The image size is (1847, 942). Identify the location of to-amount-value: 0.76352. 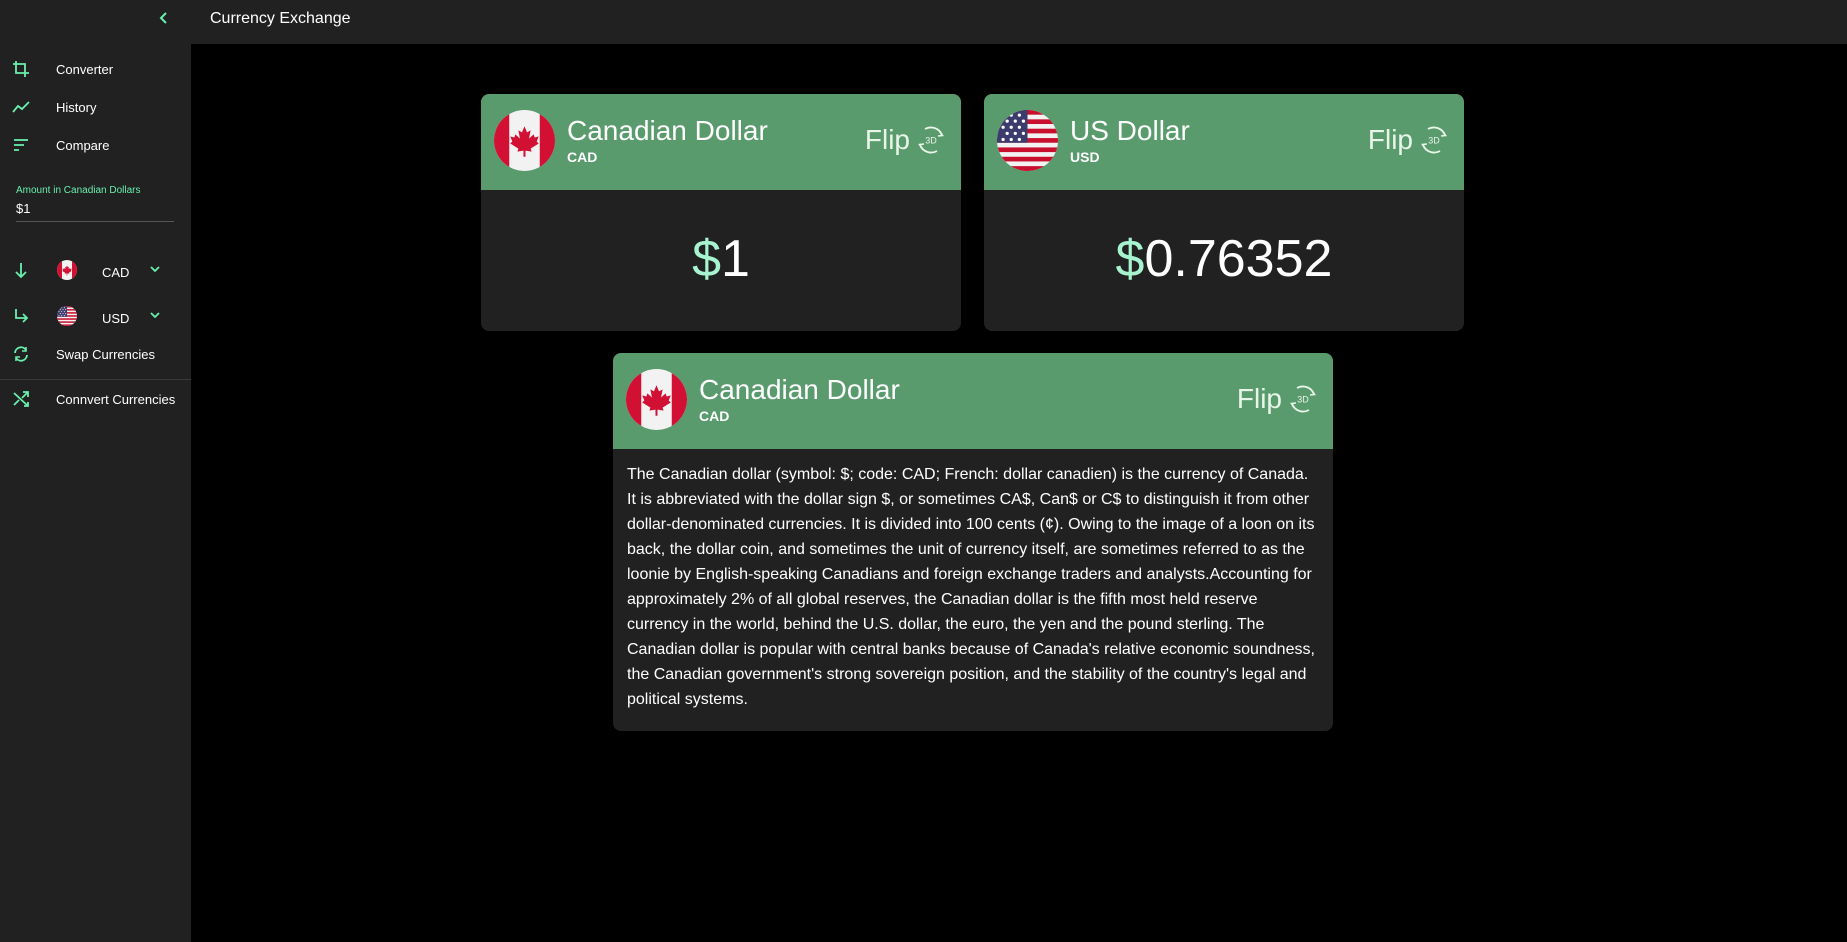
(1238, 259).